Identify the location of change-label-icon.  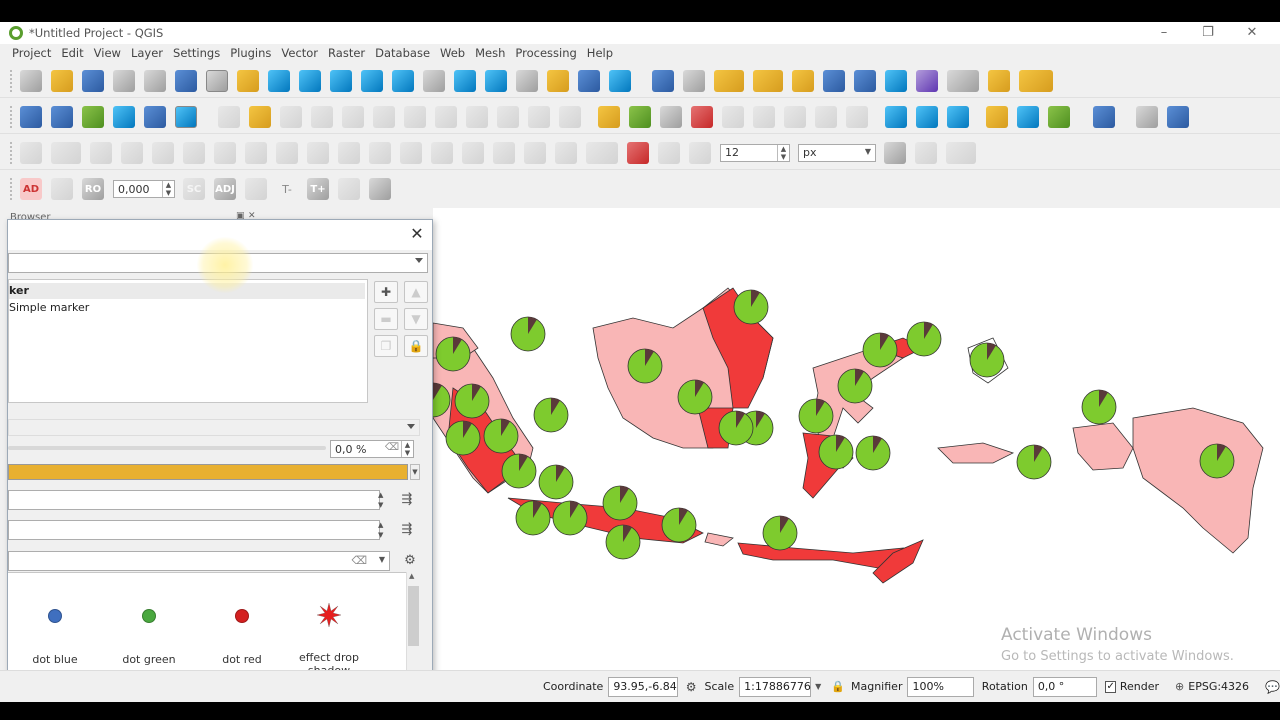
(795, 116).